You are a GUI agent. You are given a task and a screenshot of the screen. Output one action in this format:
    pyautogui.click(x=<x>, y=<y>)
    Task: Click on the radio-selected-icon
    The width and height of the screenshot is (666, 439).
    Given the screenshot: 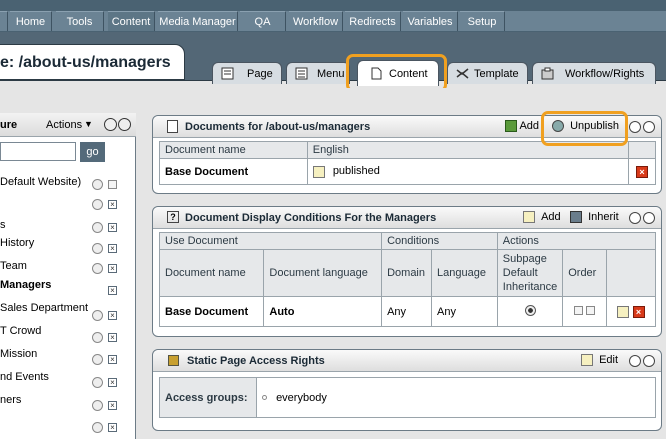 What is the action you would take?
    pyautogui.click(x=530, y=310)
    